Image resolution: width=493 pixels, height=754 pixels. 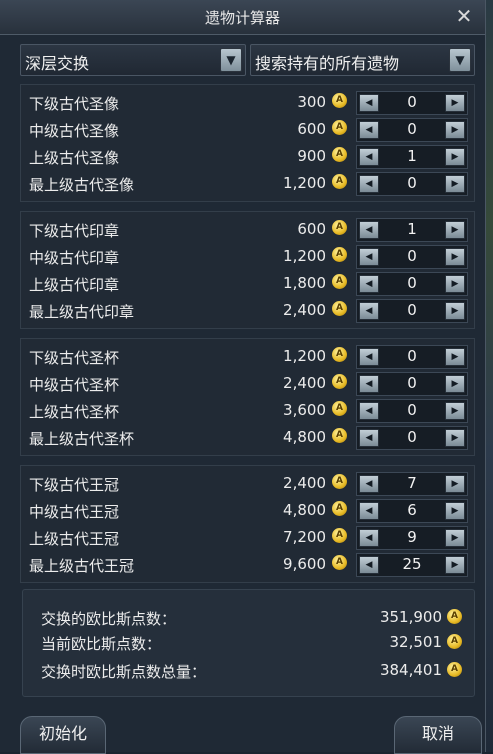 I want to click on relic-name: 下级古代圣像, so click(x=74, y=104).